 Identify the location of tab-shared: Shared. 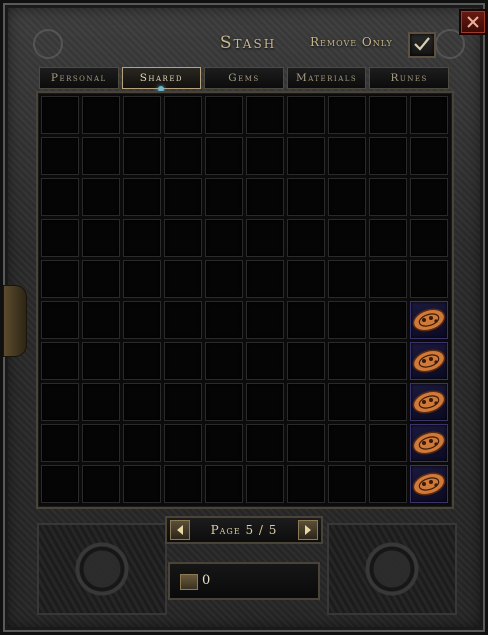
(161, 79).